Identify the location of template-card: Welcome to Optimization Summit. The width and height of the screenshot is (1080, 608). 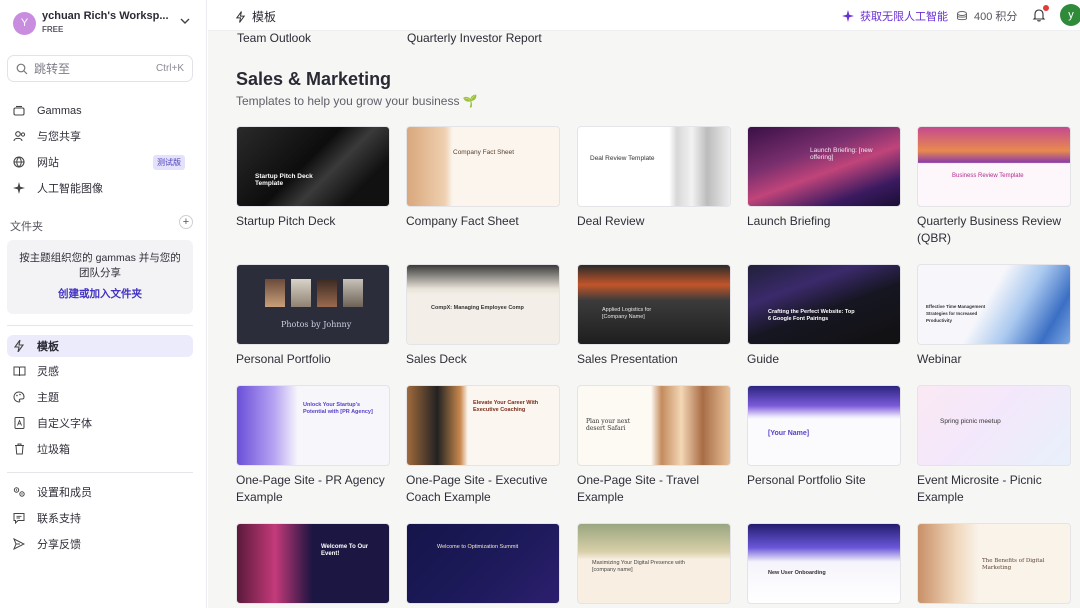
(483, 563).